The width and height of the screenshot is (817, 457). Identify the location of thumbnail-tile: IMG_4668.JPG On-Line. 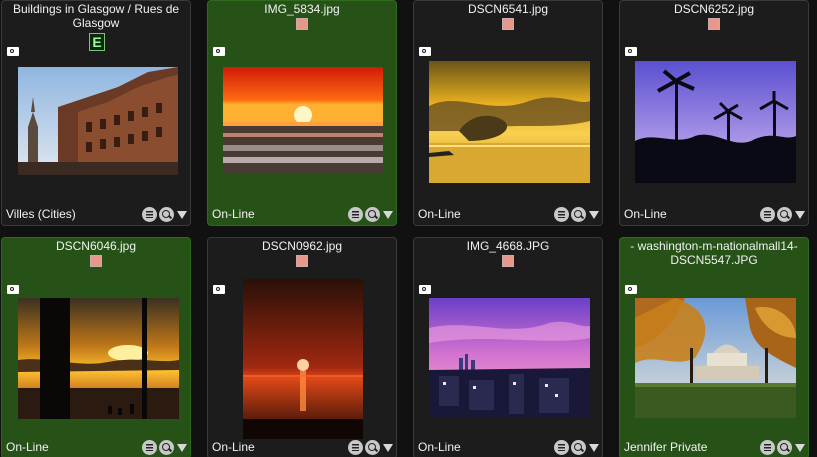
(508, 347).